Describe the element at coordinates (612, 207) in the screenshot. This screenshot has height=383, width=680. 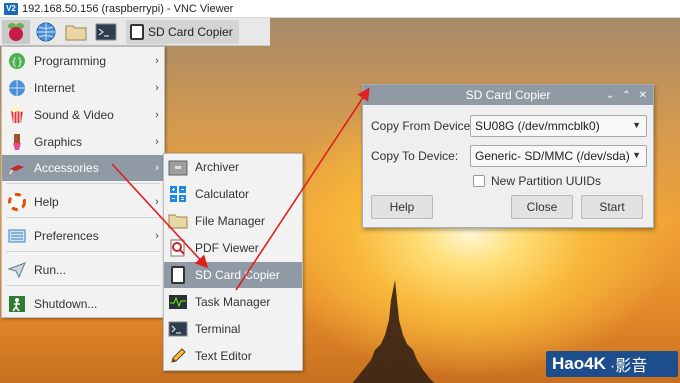
I see `start-button: Start` at that location.